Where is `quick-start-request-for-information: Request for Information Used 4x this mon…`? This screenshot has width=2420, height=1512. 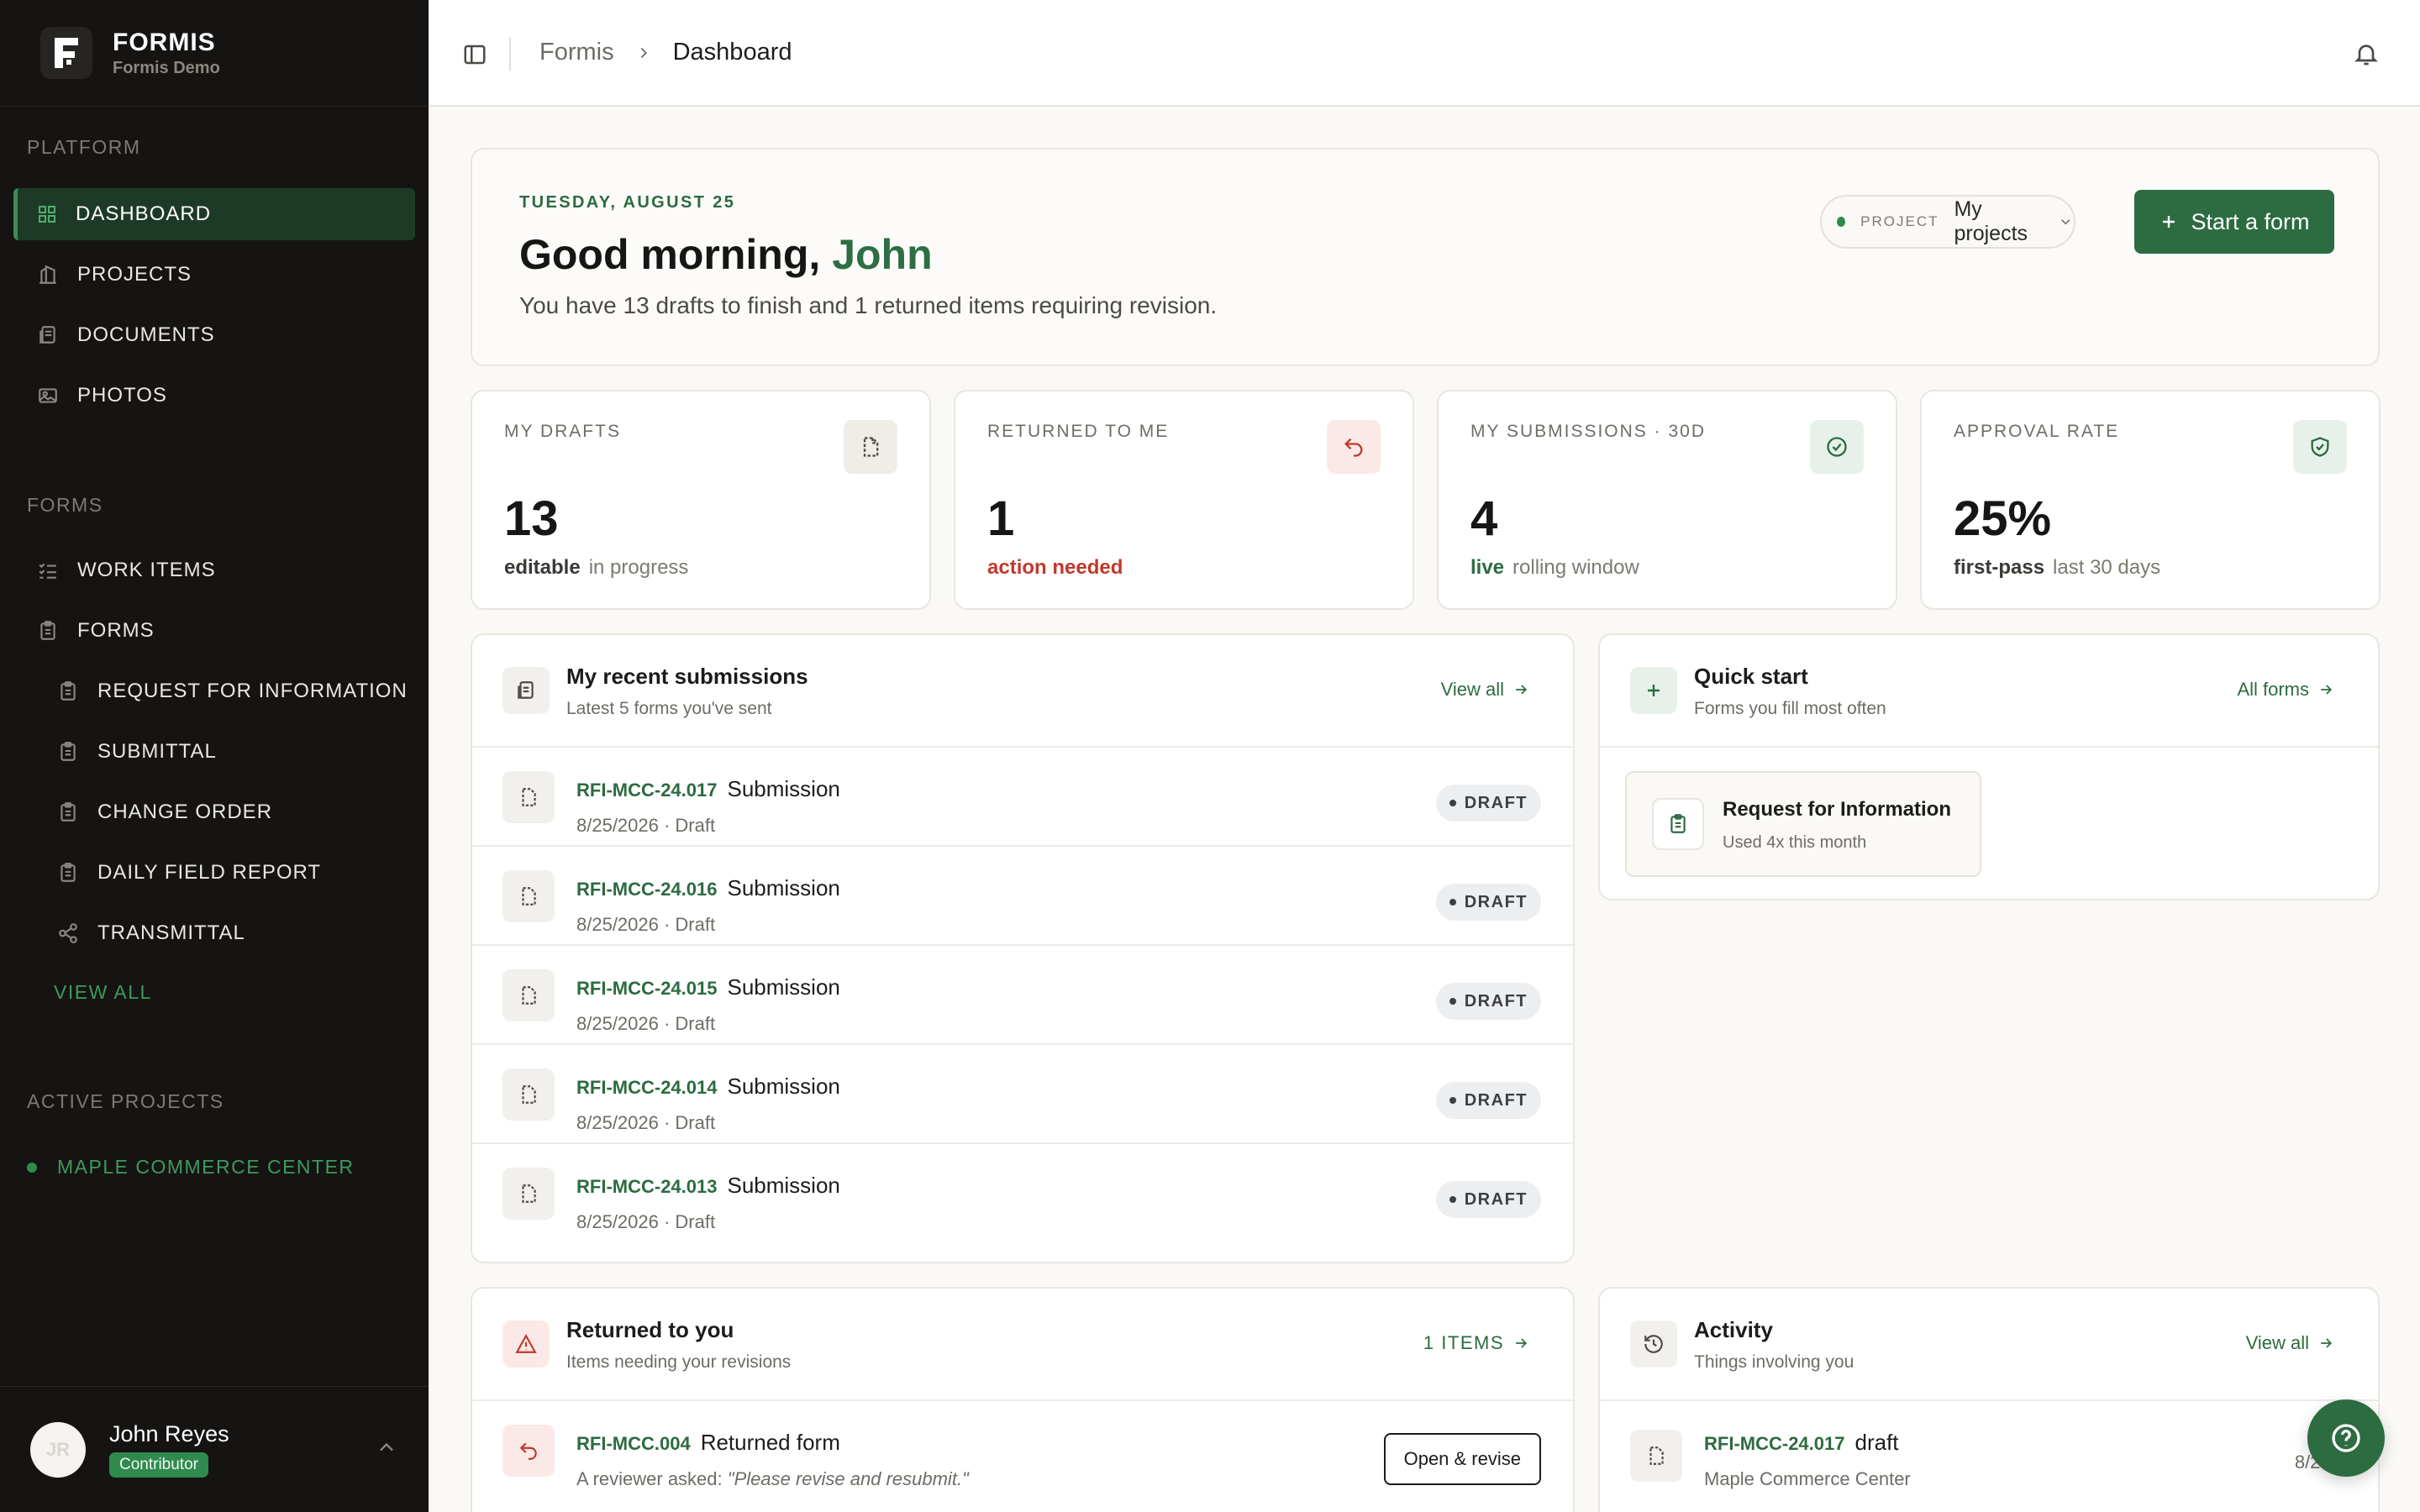 quick-start-request-for-information: Request for Information Used 4x this mon… is located at coordinates (1803, 824).